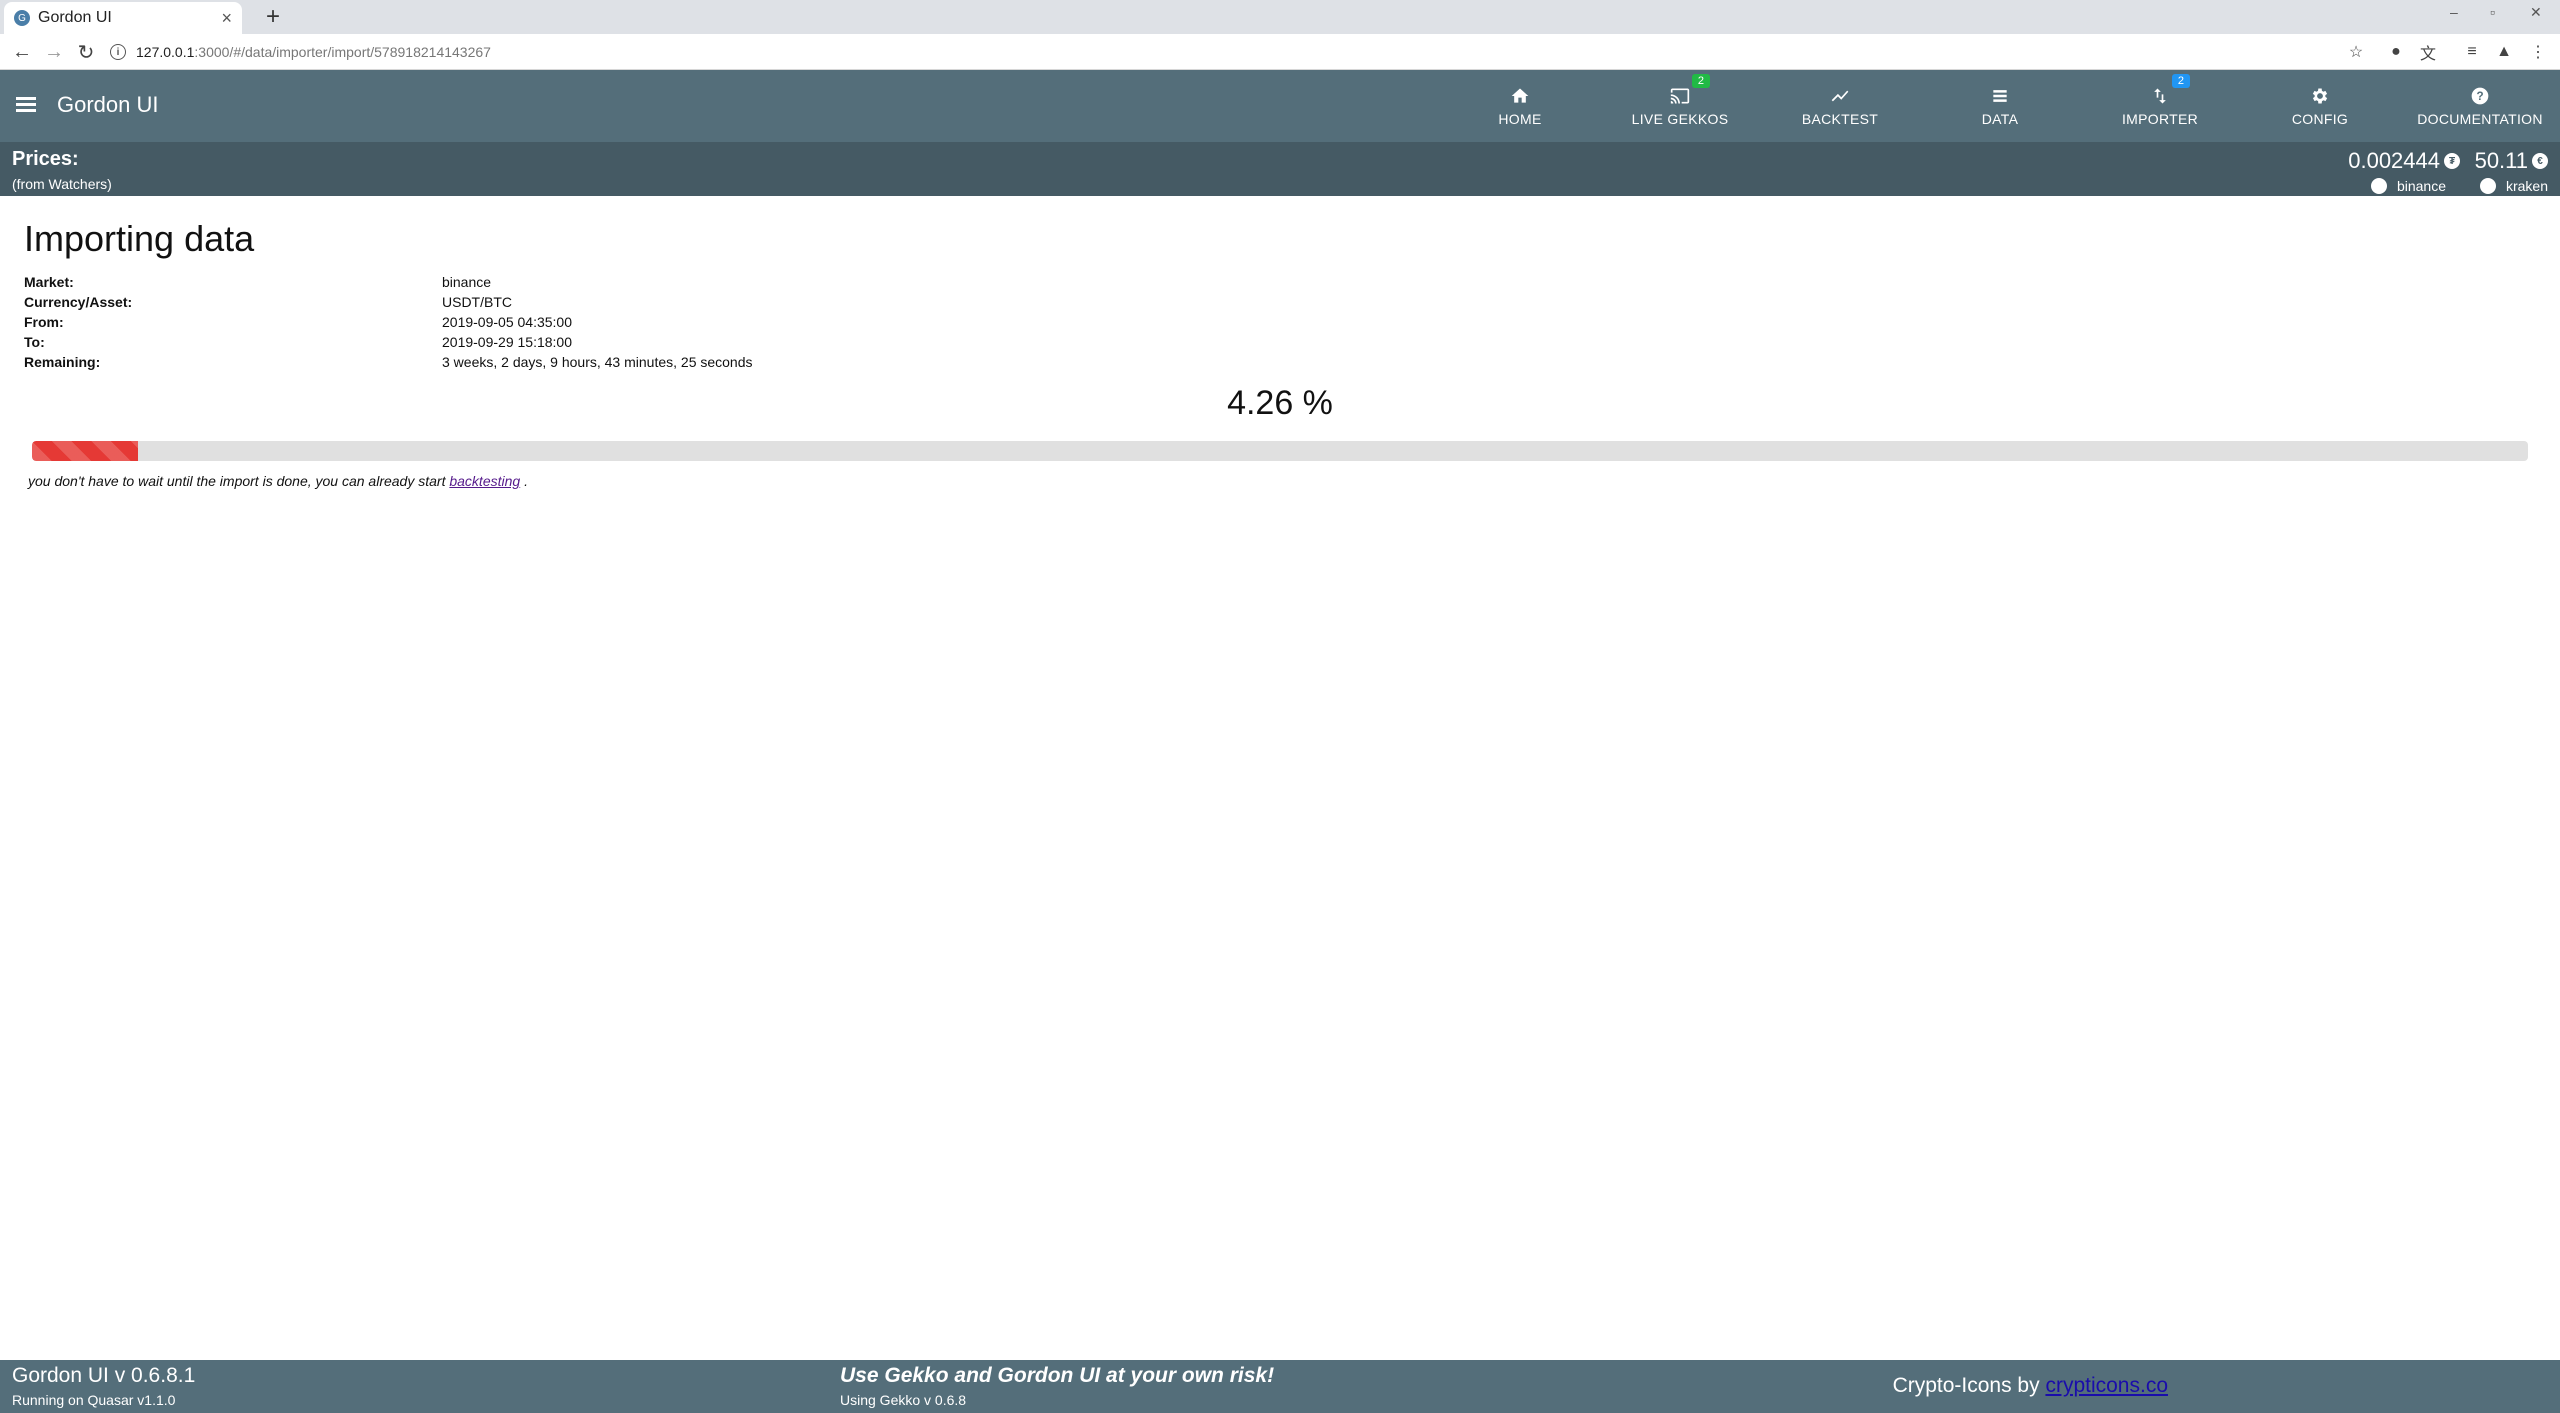 The height and width of the screenshot is (1413, 2560). I want to click on gear-icon, so click(2320, 96).